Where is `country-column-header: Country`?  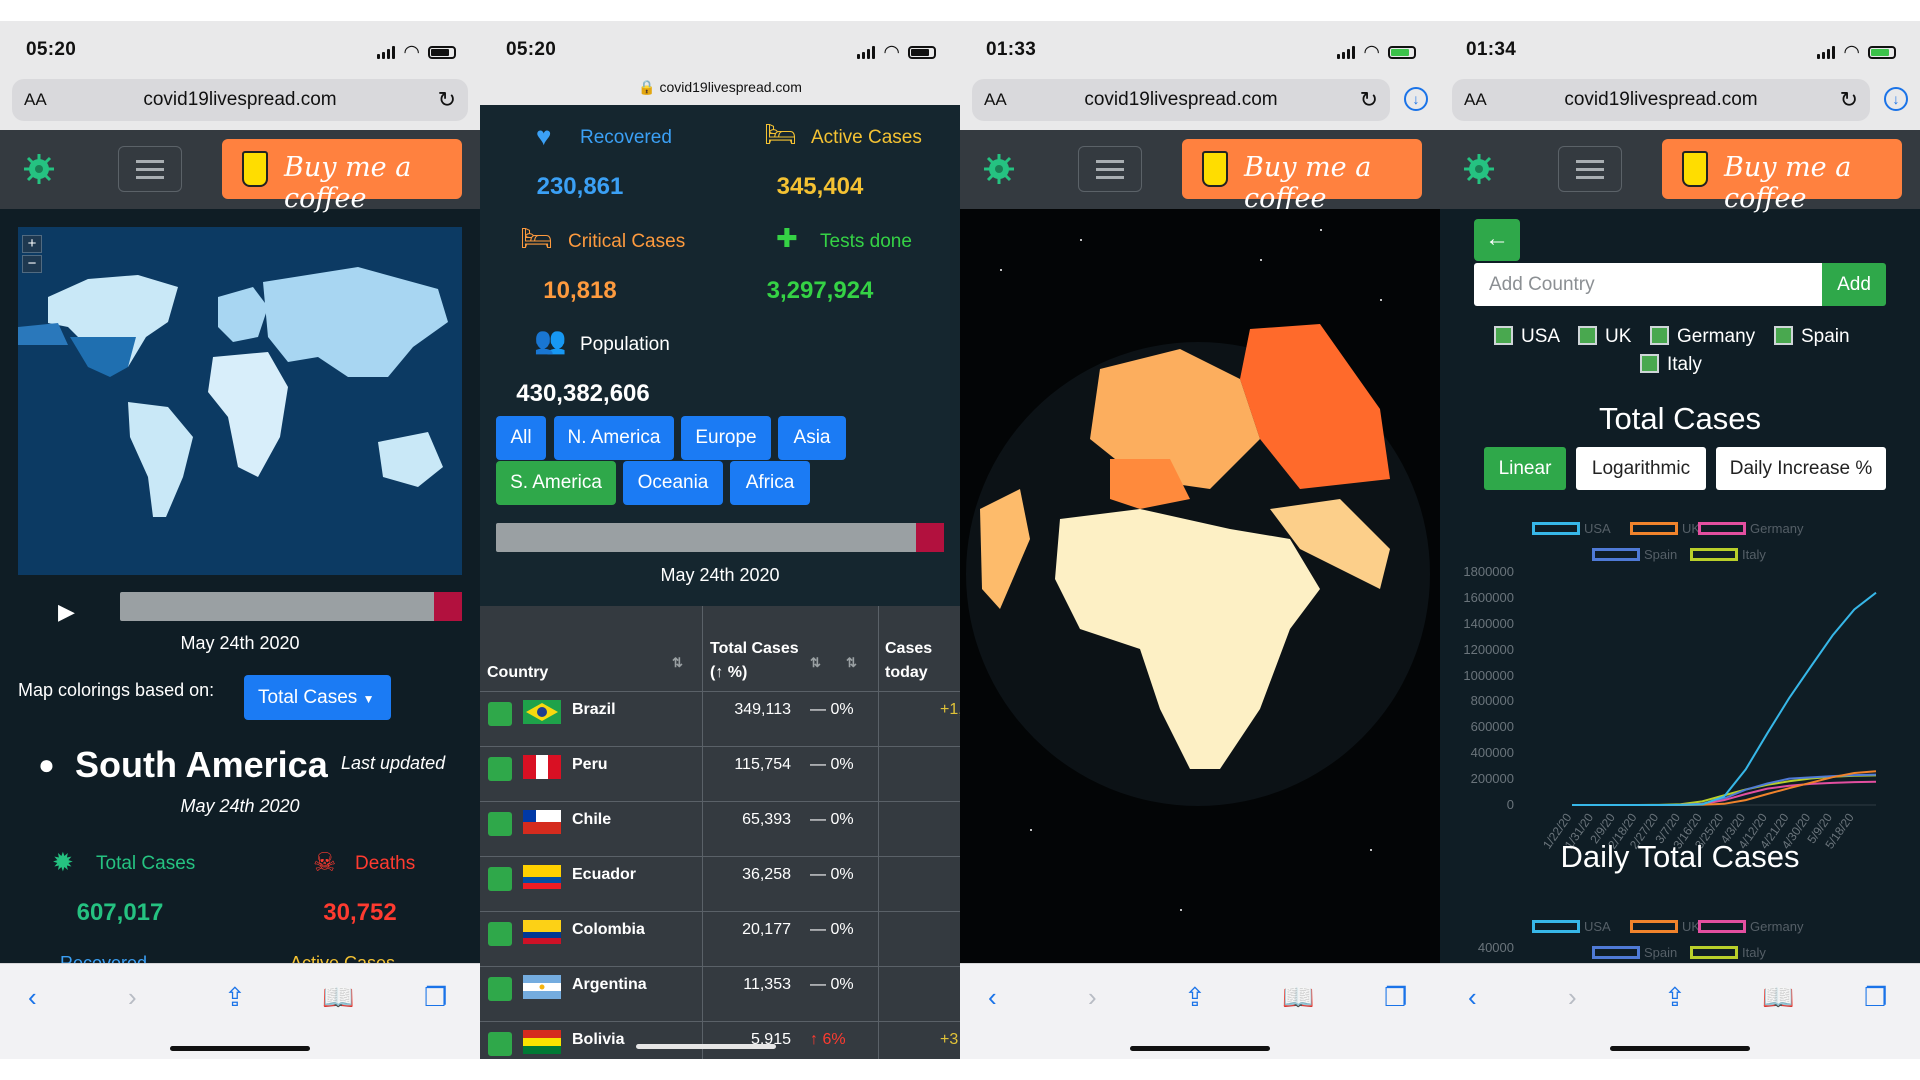 country-column-header: Country is located at coordinates (517, 673).